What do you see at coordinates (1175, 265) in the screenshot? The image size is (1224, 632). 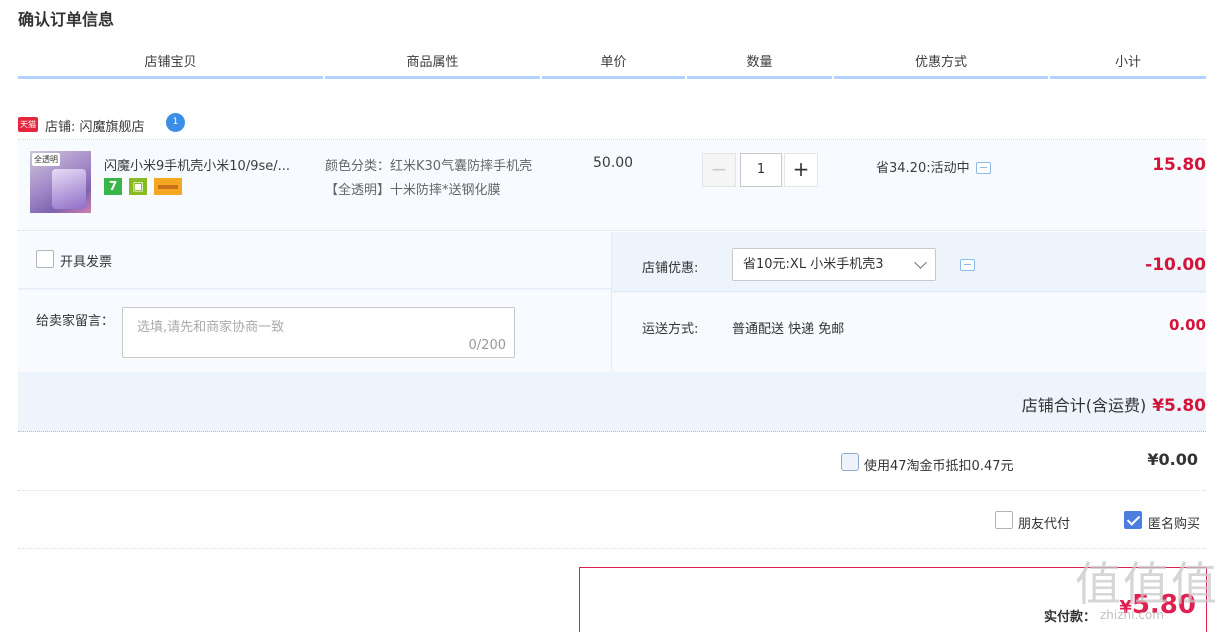 I see `shop-discount-value: -10.00` at bounding box center [1175, 265].